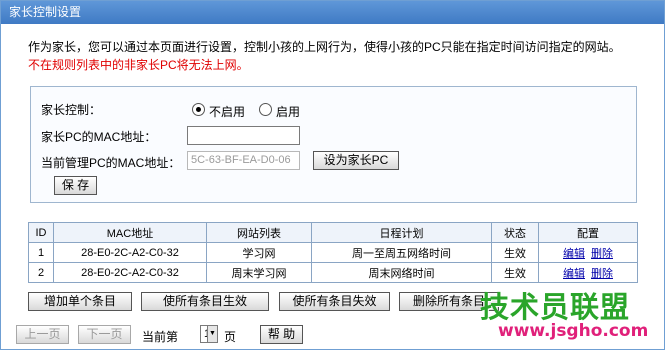 The image size is (665, 350). What do you see at coordinates (111, 163) in the screenshot?
I see `current-mac-label: 当前管理PC的MAC地址：` at bounding box center [111, 163].